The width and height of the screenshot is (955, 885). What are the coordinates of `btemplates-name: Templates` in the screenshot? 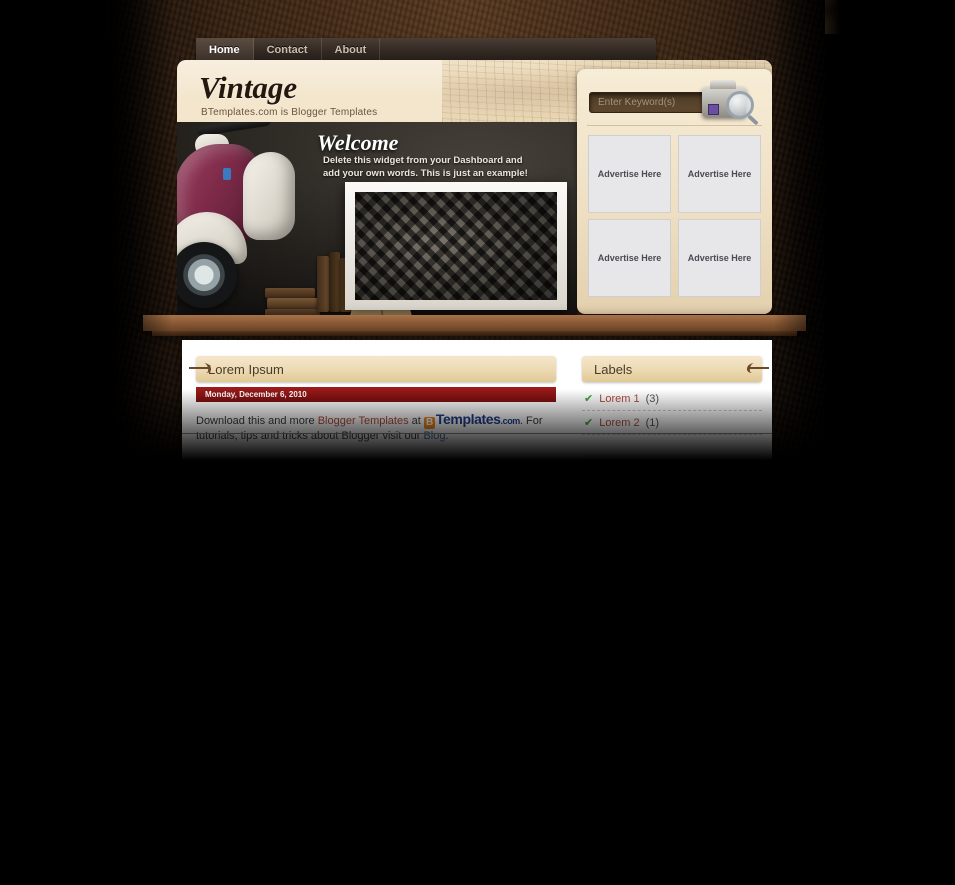 It's located at (468, 419).